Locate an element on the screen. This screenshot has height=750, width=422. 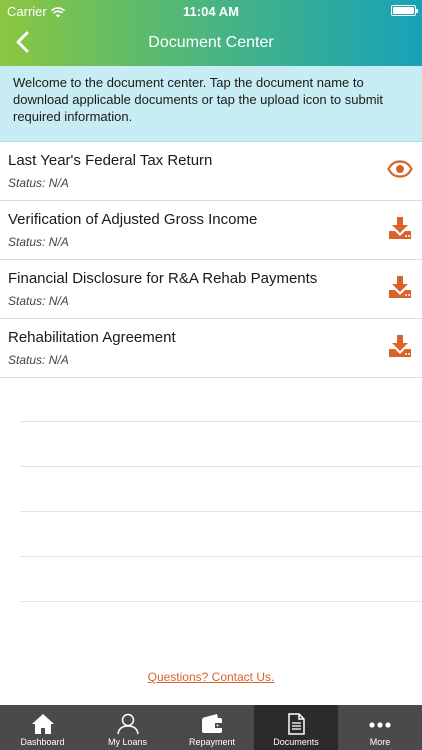
tab-more: More is located at coordinates (380, 727).